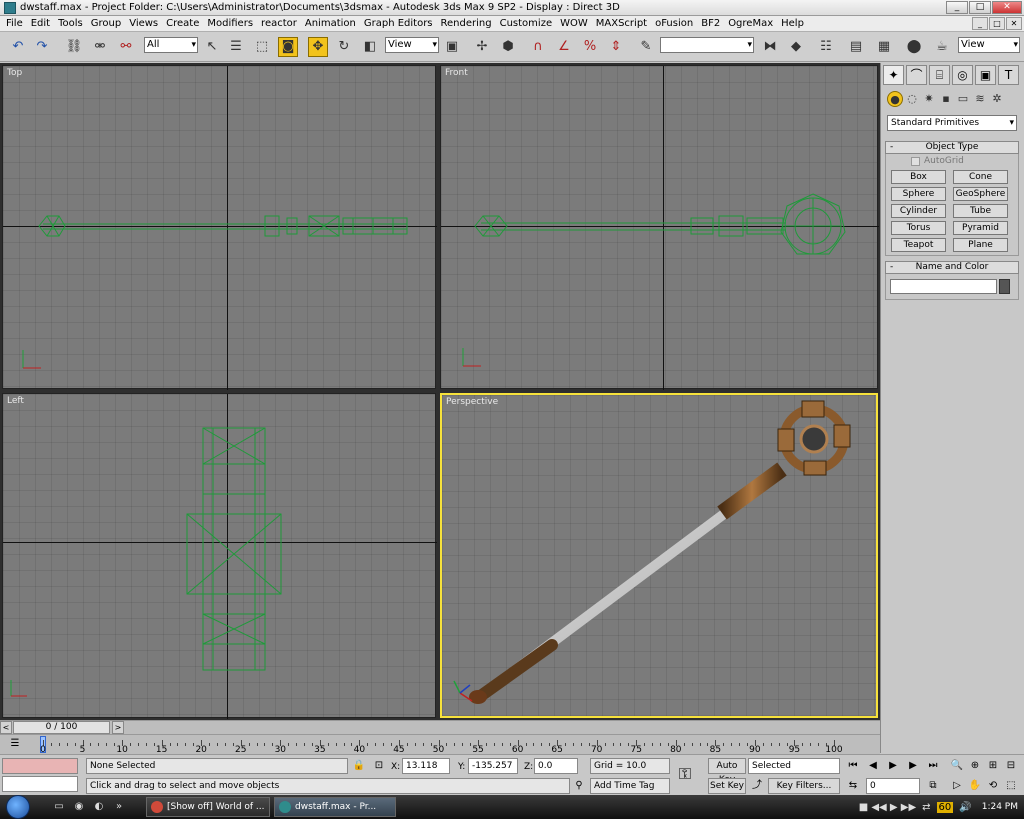 This screenshot has width=1024, height=819. Describe the element at coordinates (975, 766) in the screenshot. I see `zoom-all-icon: ⊕` at that location.